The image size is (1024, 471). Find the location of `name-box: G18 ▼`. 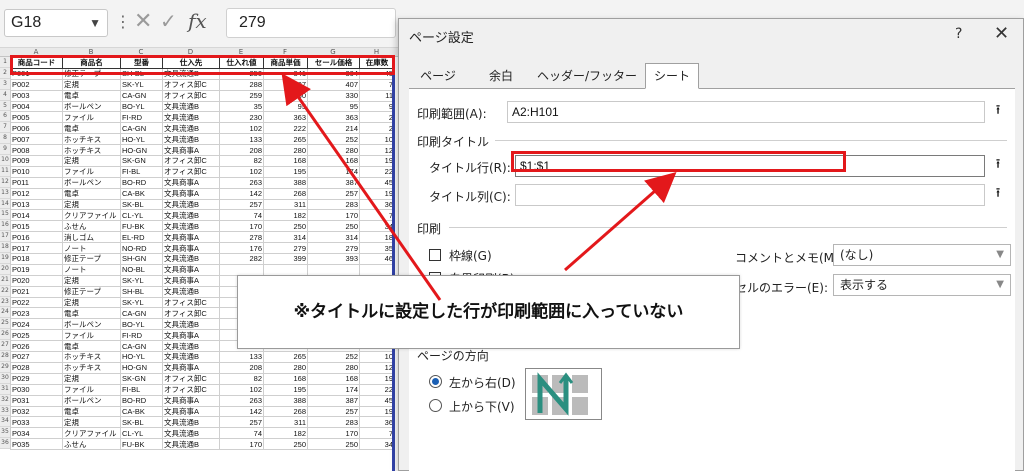

name-box: G18 ▼ is located at coordinates (56, 23).